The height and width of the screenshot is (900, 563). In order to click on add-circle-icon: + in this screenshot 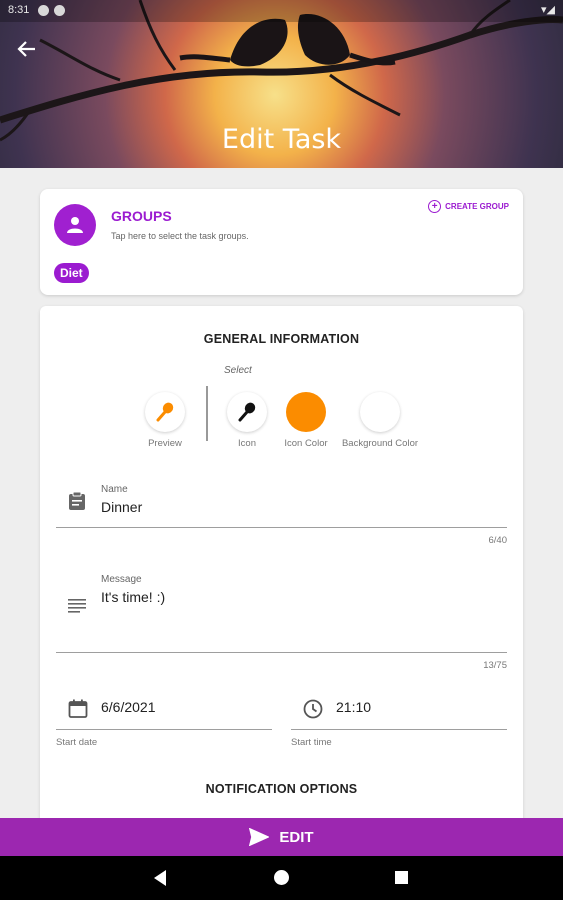, I will do `click(435, 206)`.